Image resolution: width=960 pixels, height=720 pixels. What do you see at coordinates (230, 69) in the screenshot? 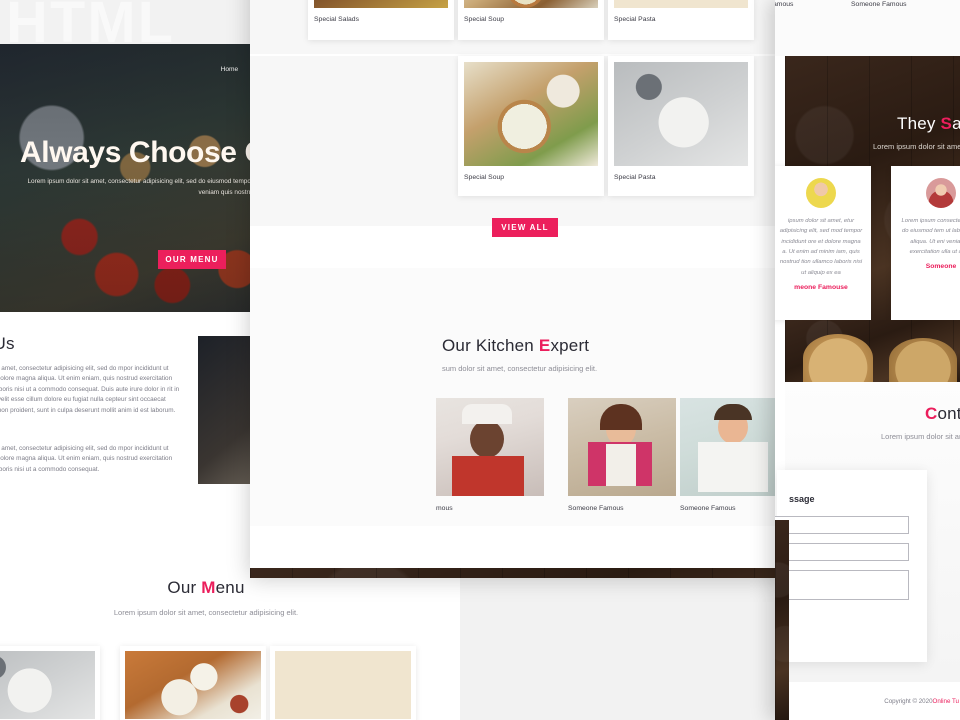
I see `nav-item-home: Home` at bounding box center [230, 69].